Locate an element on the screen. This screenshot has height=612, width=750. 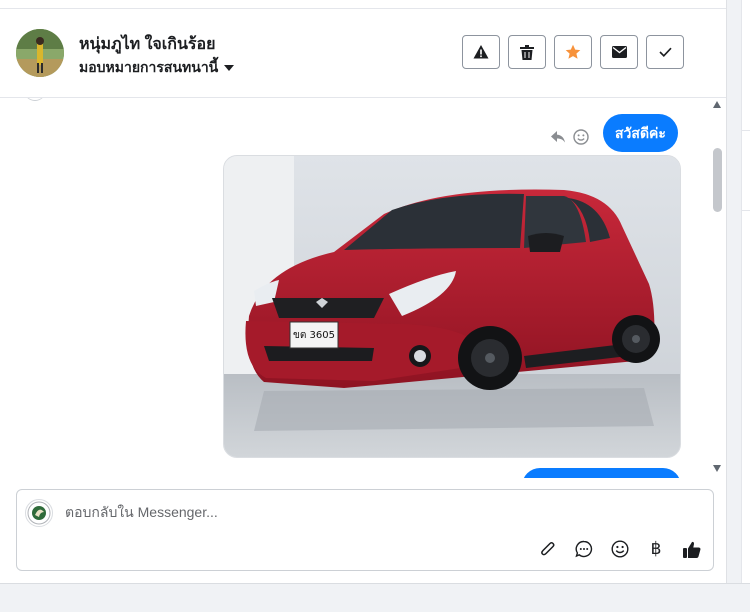
star-button is located at coordinates (573, 52).